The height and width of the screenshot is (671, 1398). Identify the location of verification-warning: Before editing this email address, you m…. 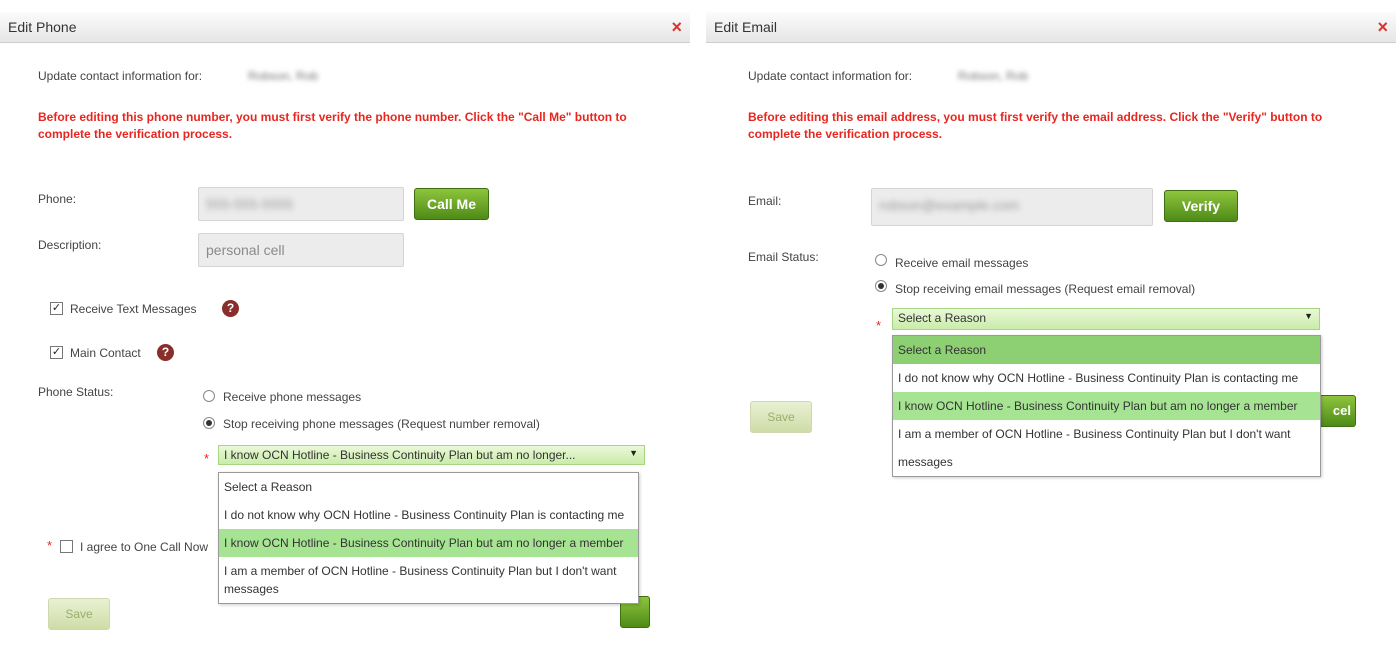
(1035, 125).